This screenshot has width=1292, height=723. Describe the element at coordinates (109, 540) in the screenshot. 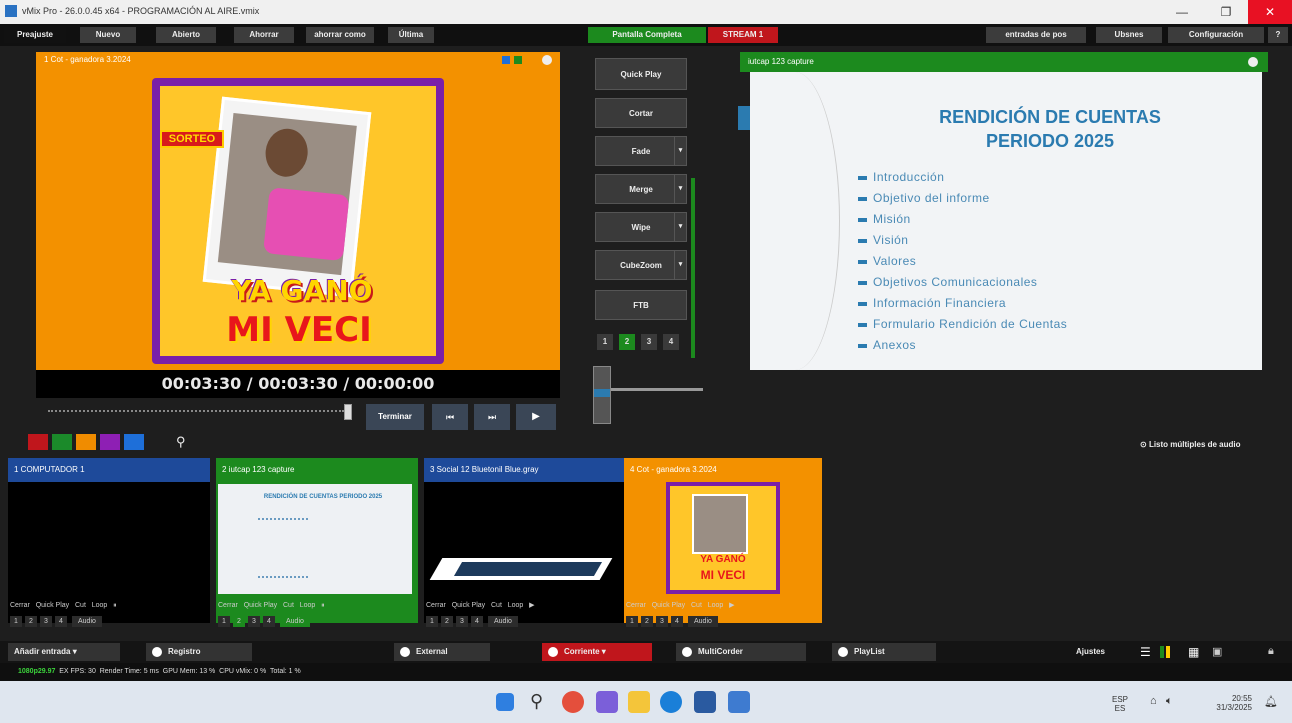

I see `input-tile-1: 1 COMPUTADOR 1` at that location.